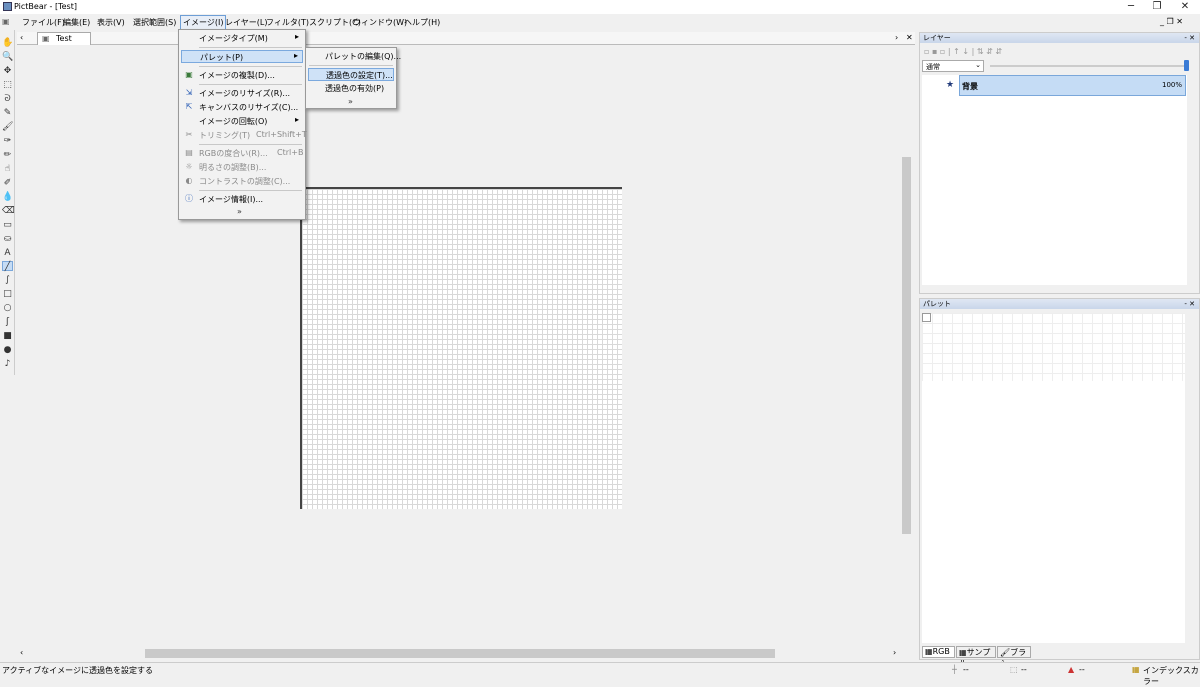 Image resolution: width=1200 pixels, height=687 pixels. I want to click on menu-view: 表示(V), so click(111, 22).